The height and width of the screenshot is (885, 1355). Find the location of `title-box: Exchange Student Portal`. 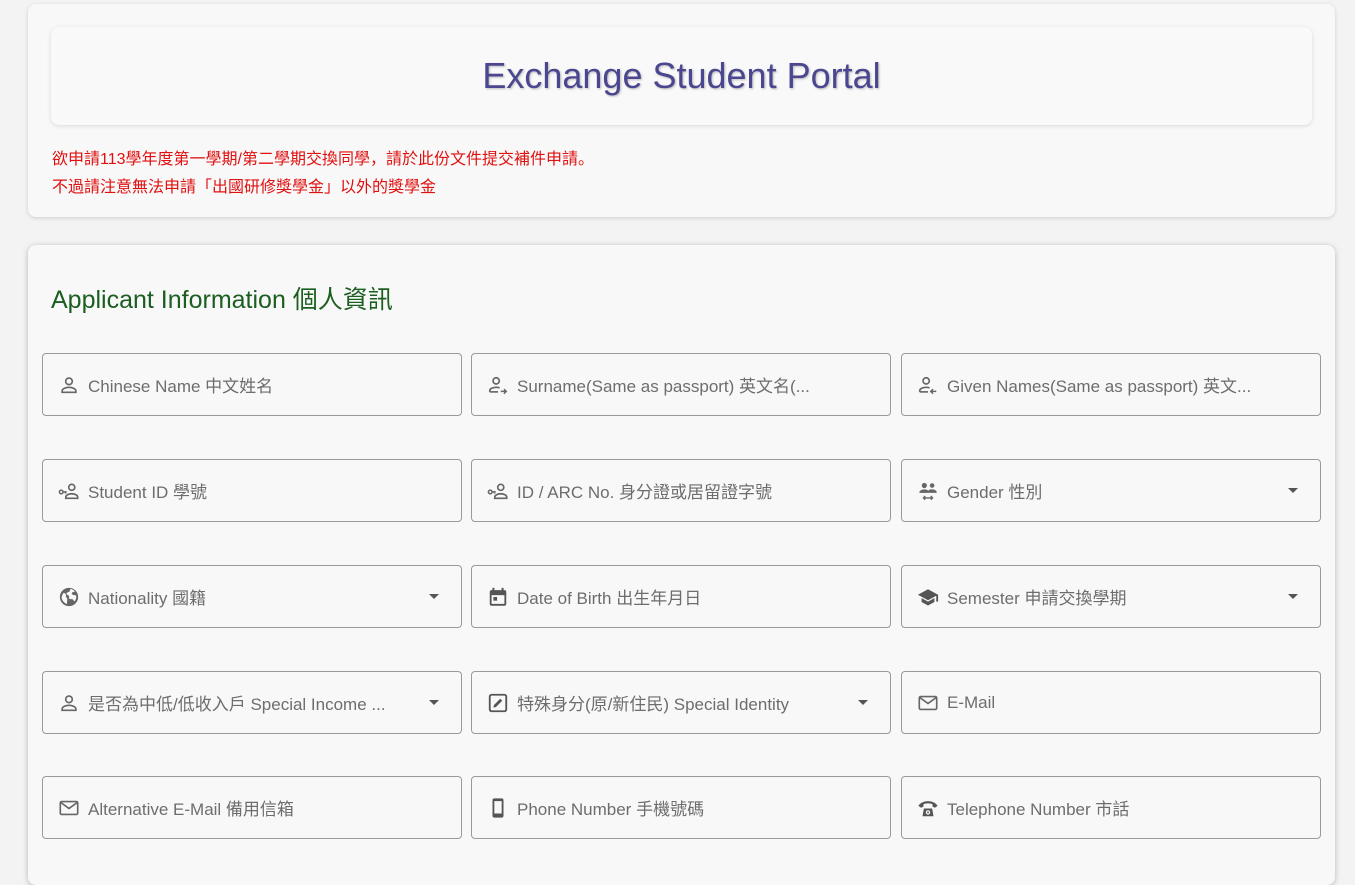

title-box: Exchange Student Portal is located at coordinates (681, 76).